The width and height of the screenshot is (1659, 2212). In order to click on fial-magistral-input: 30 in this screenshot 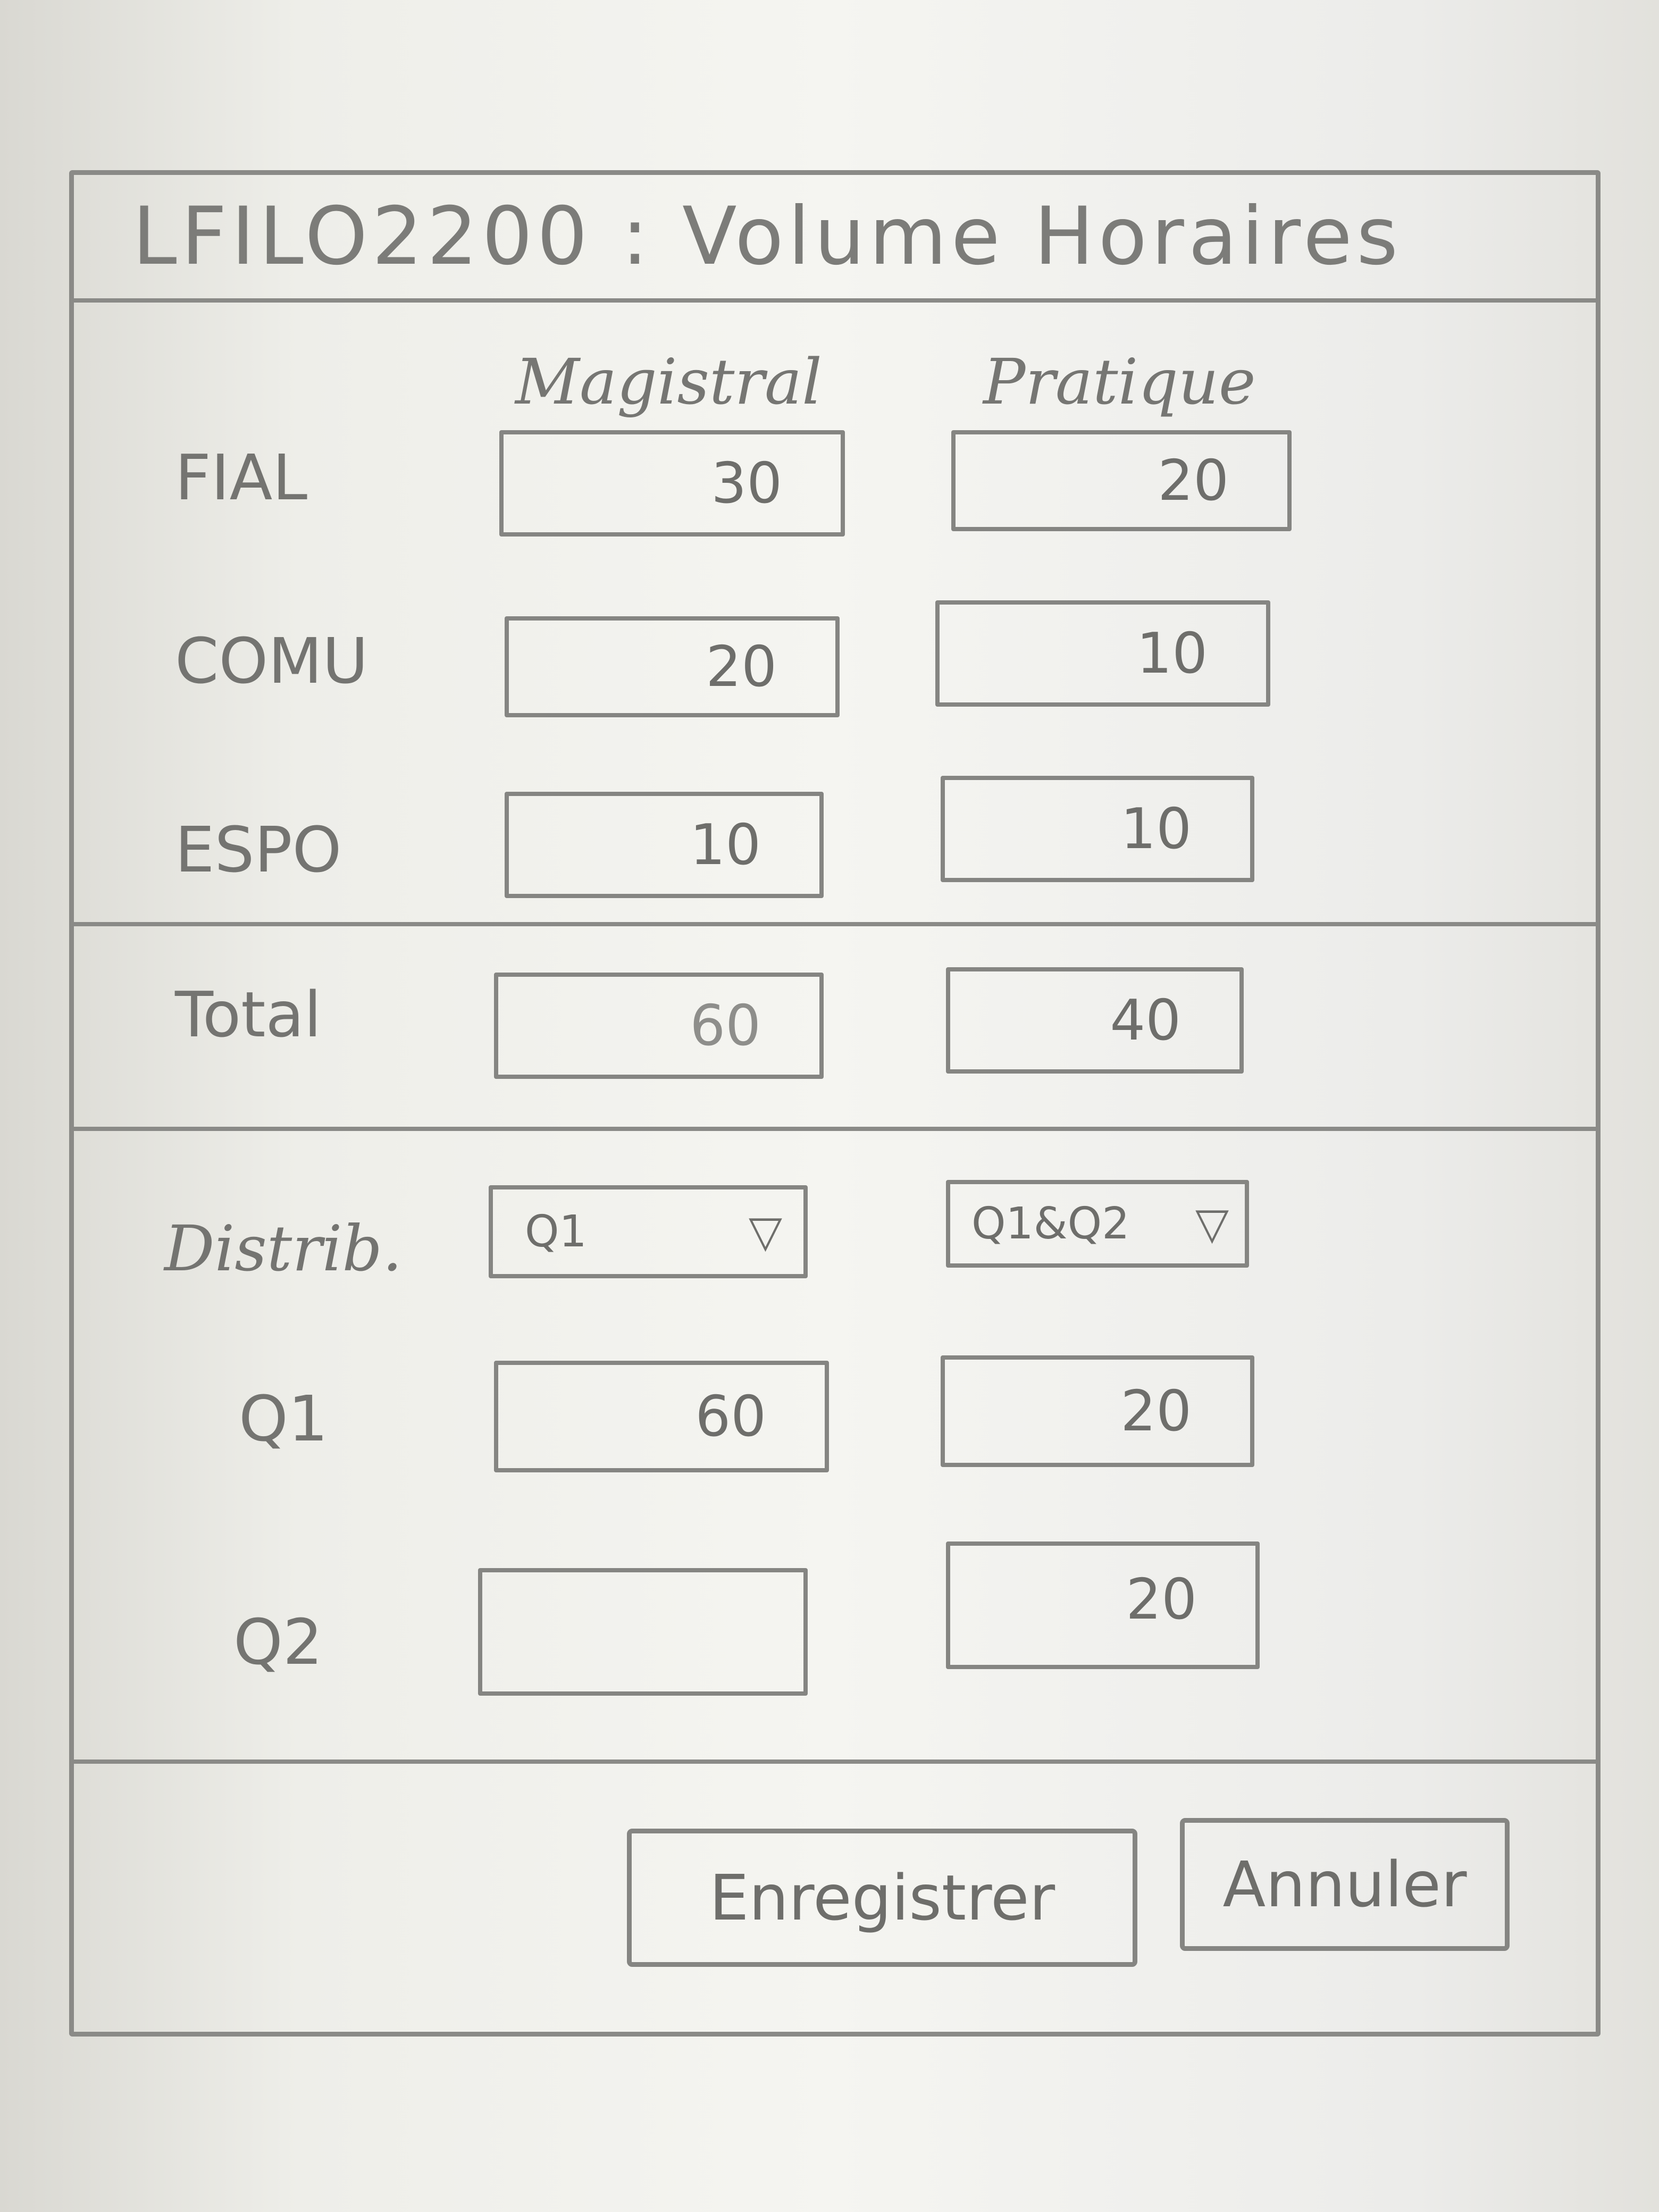, I will do `click(672, 483)`.